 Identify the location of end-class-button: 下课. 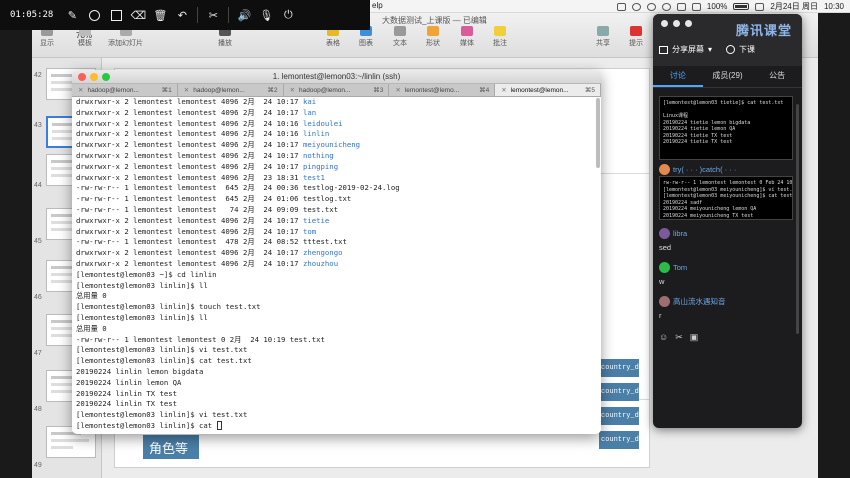
(740, 49).